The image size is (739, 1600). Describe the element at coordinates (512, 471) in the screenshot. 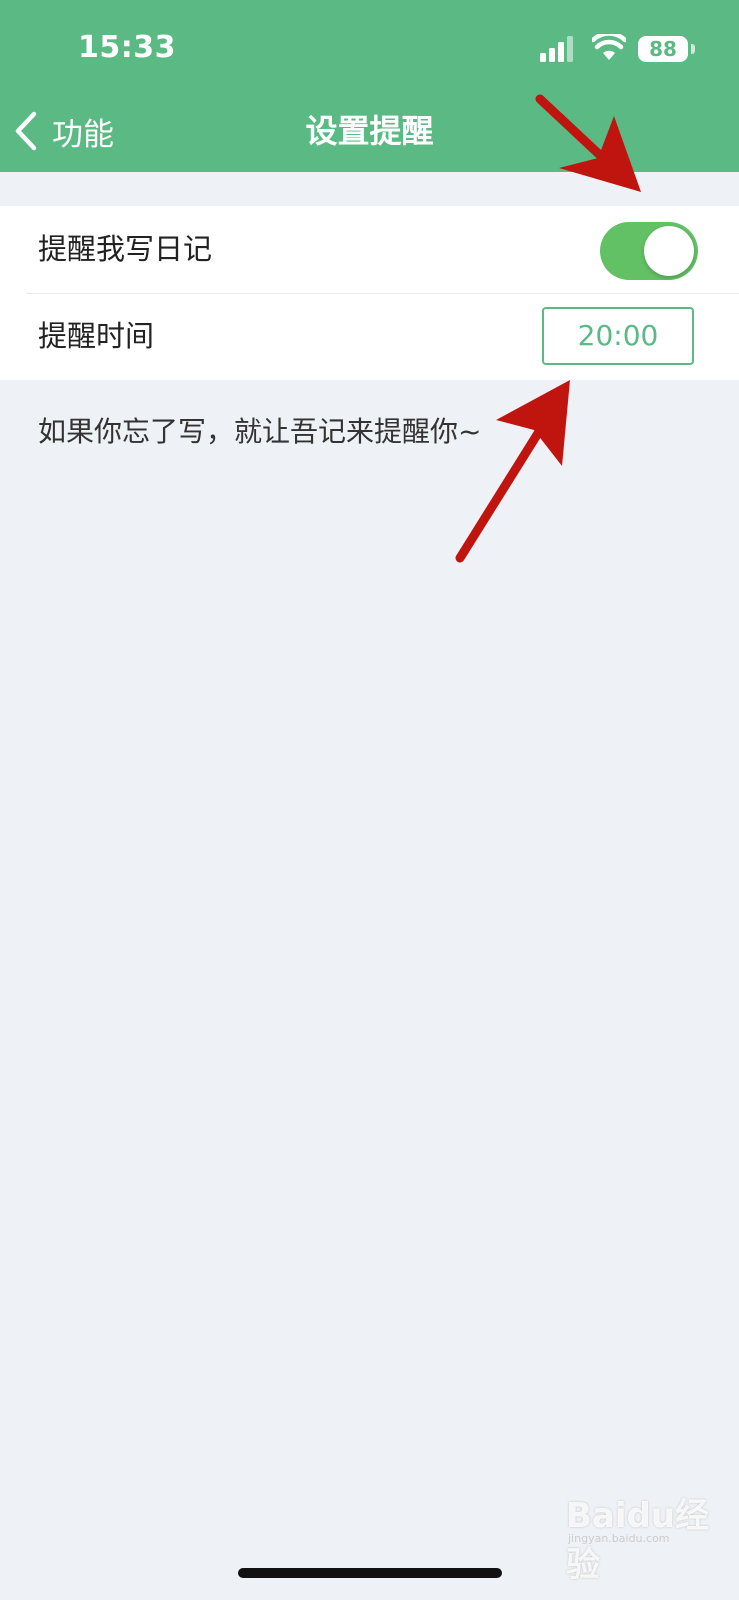

I see `annotation-arrow-time` at that location.